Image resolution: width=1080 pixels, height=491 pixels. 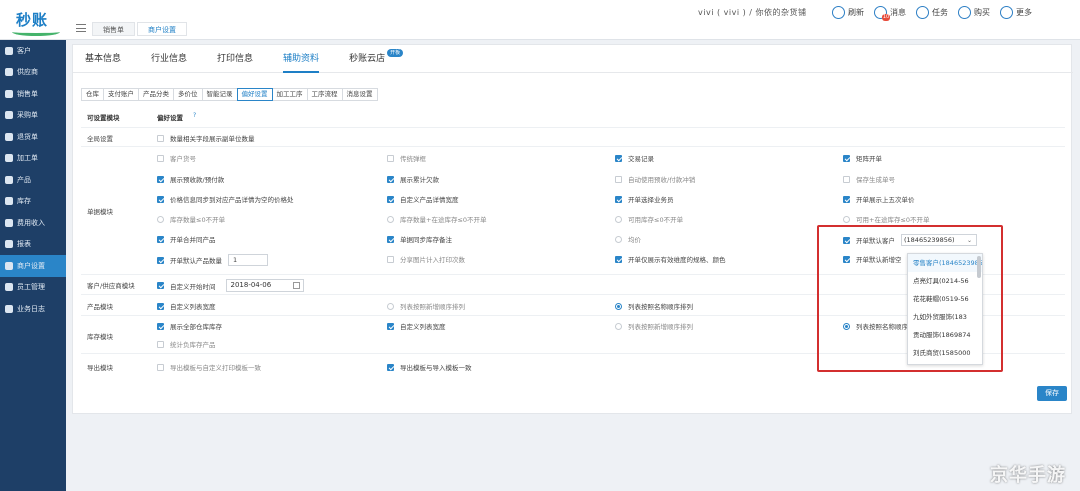 I want to click on sidebar-item-sales-orders: 销售单, so click(x=33, y=94).